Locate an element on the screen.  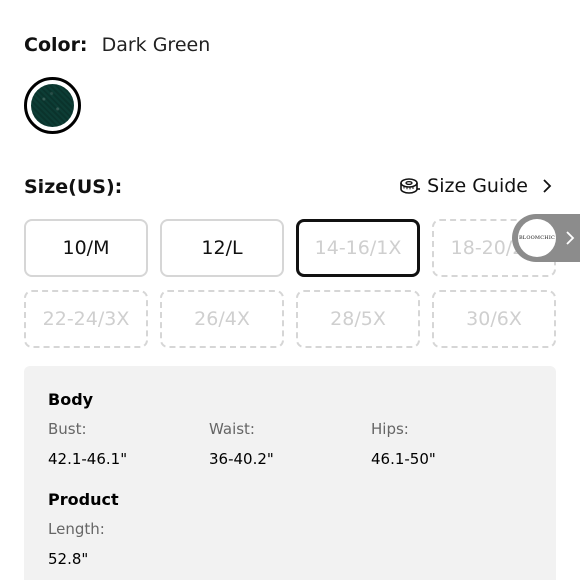
size-option-22-24-3x: 22-24/3X is located at coordinates (86, 319).